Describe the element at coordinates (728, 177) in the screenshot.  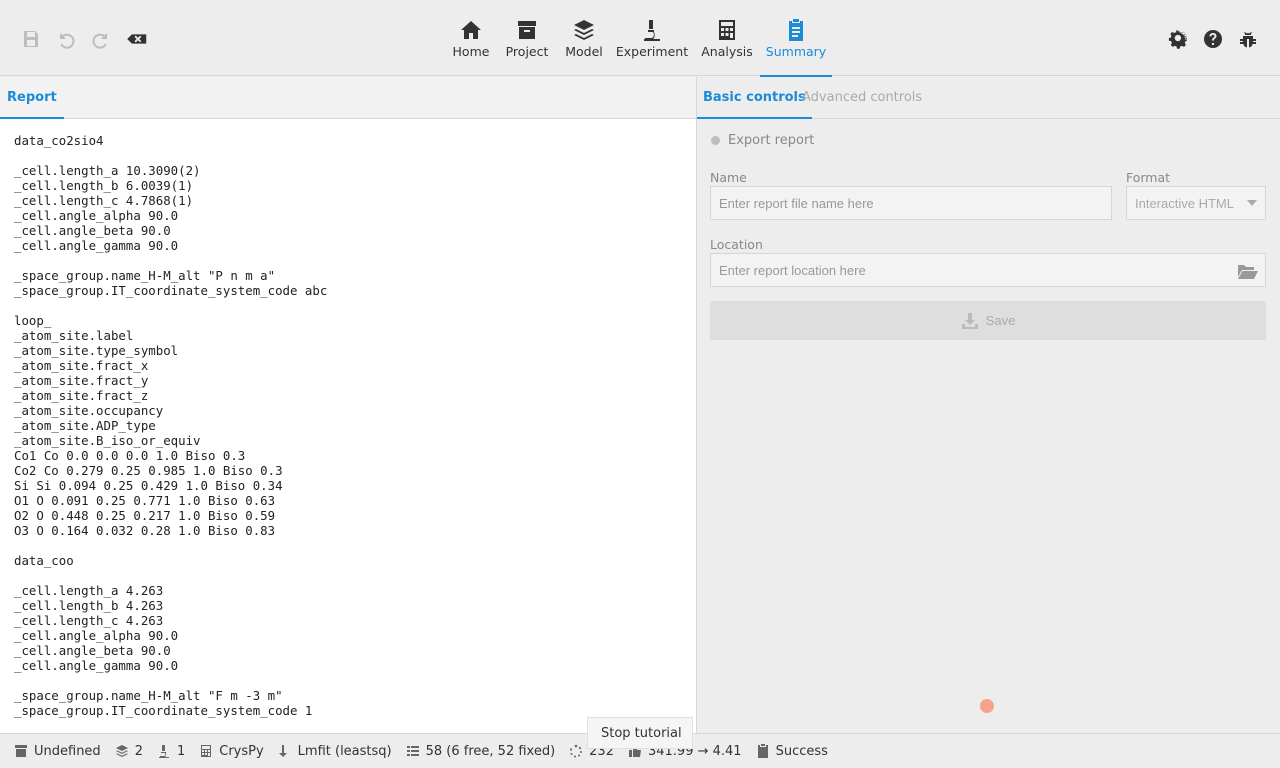
I see `name-label: Name` at that location.